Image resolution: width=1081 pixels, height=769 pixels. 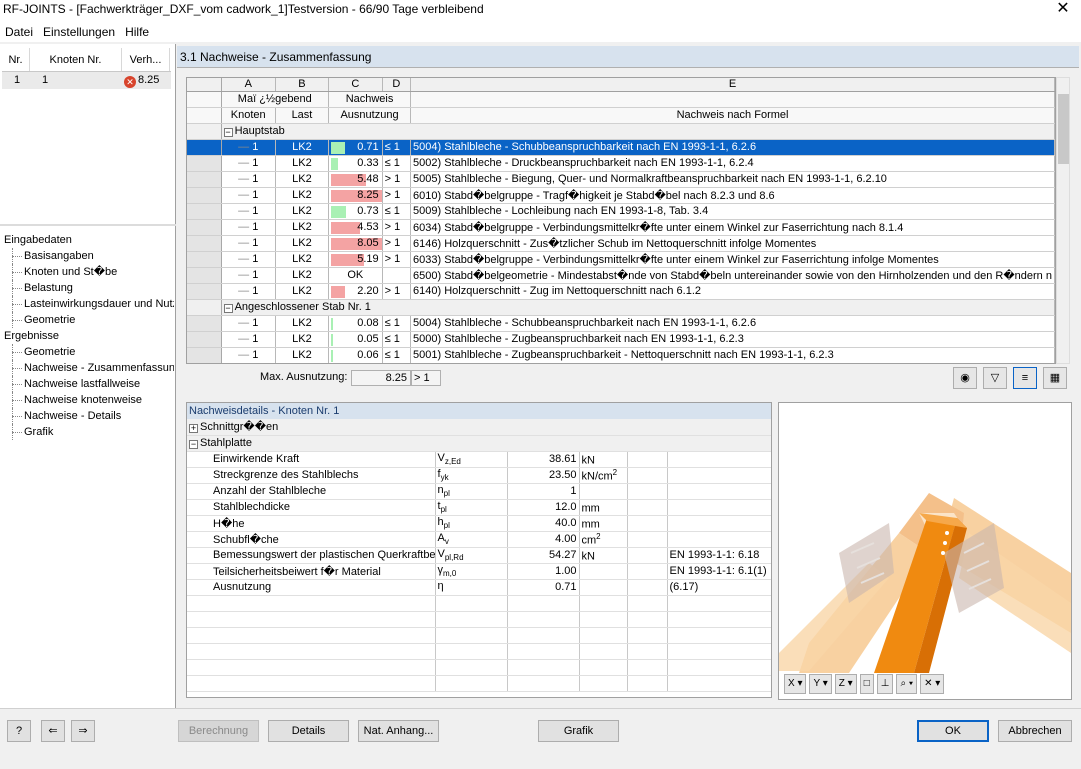 What do you see at coordinates (275, 99) in the screenshot?
I see `head-massgebend: Maï ¿½gebend` at bounding box center [275, 99].